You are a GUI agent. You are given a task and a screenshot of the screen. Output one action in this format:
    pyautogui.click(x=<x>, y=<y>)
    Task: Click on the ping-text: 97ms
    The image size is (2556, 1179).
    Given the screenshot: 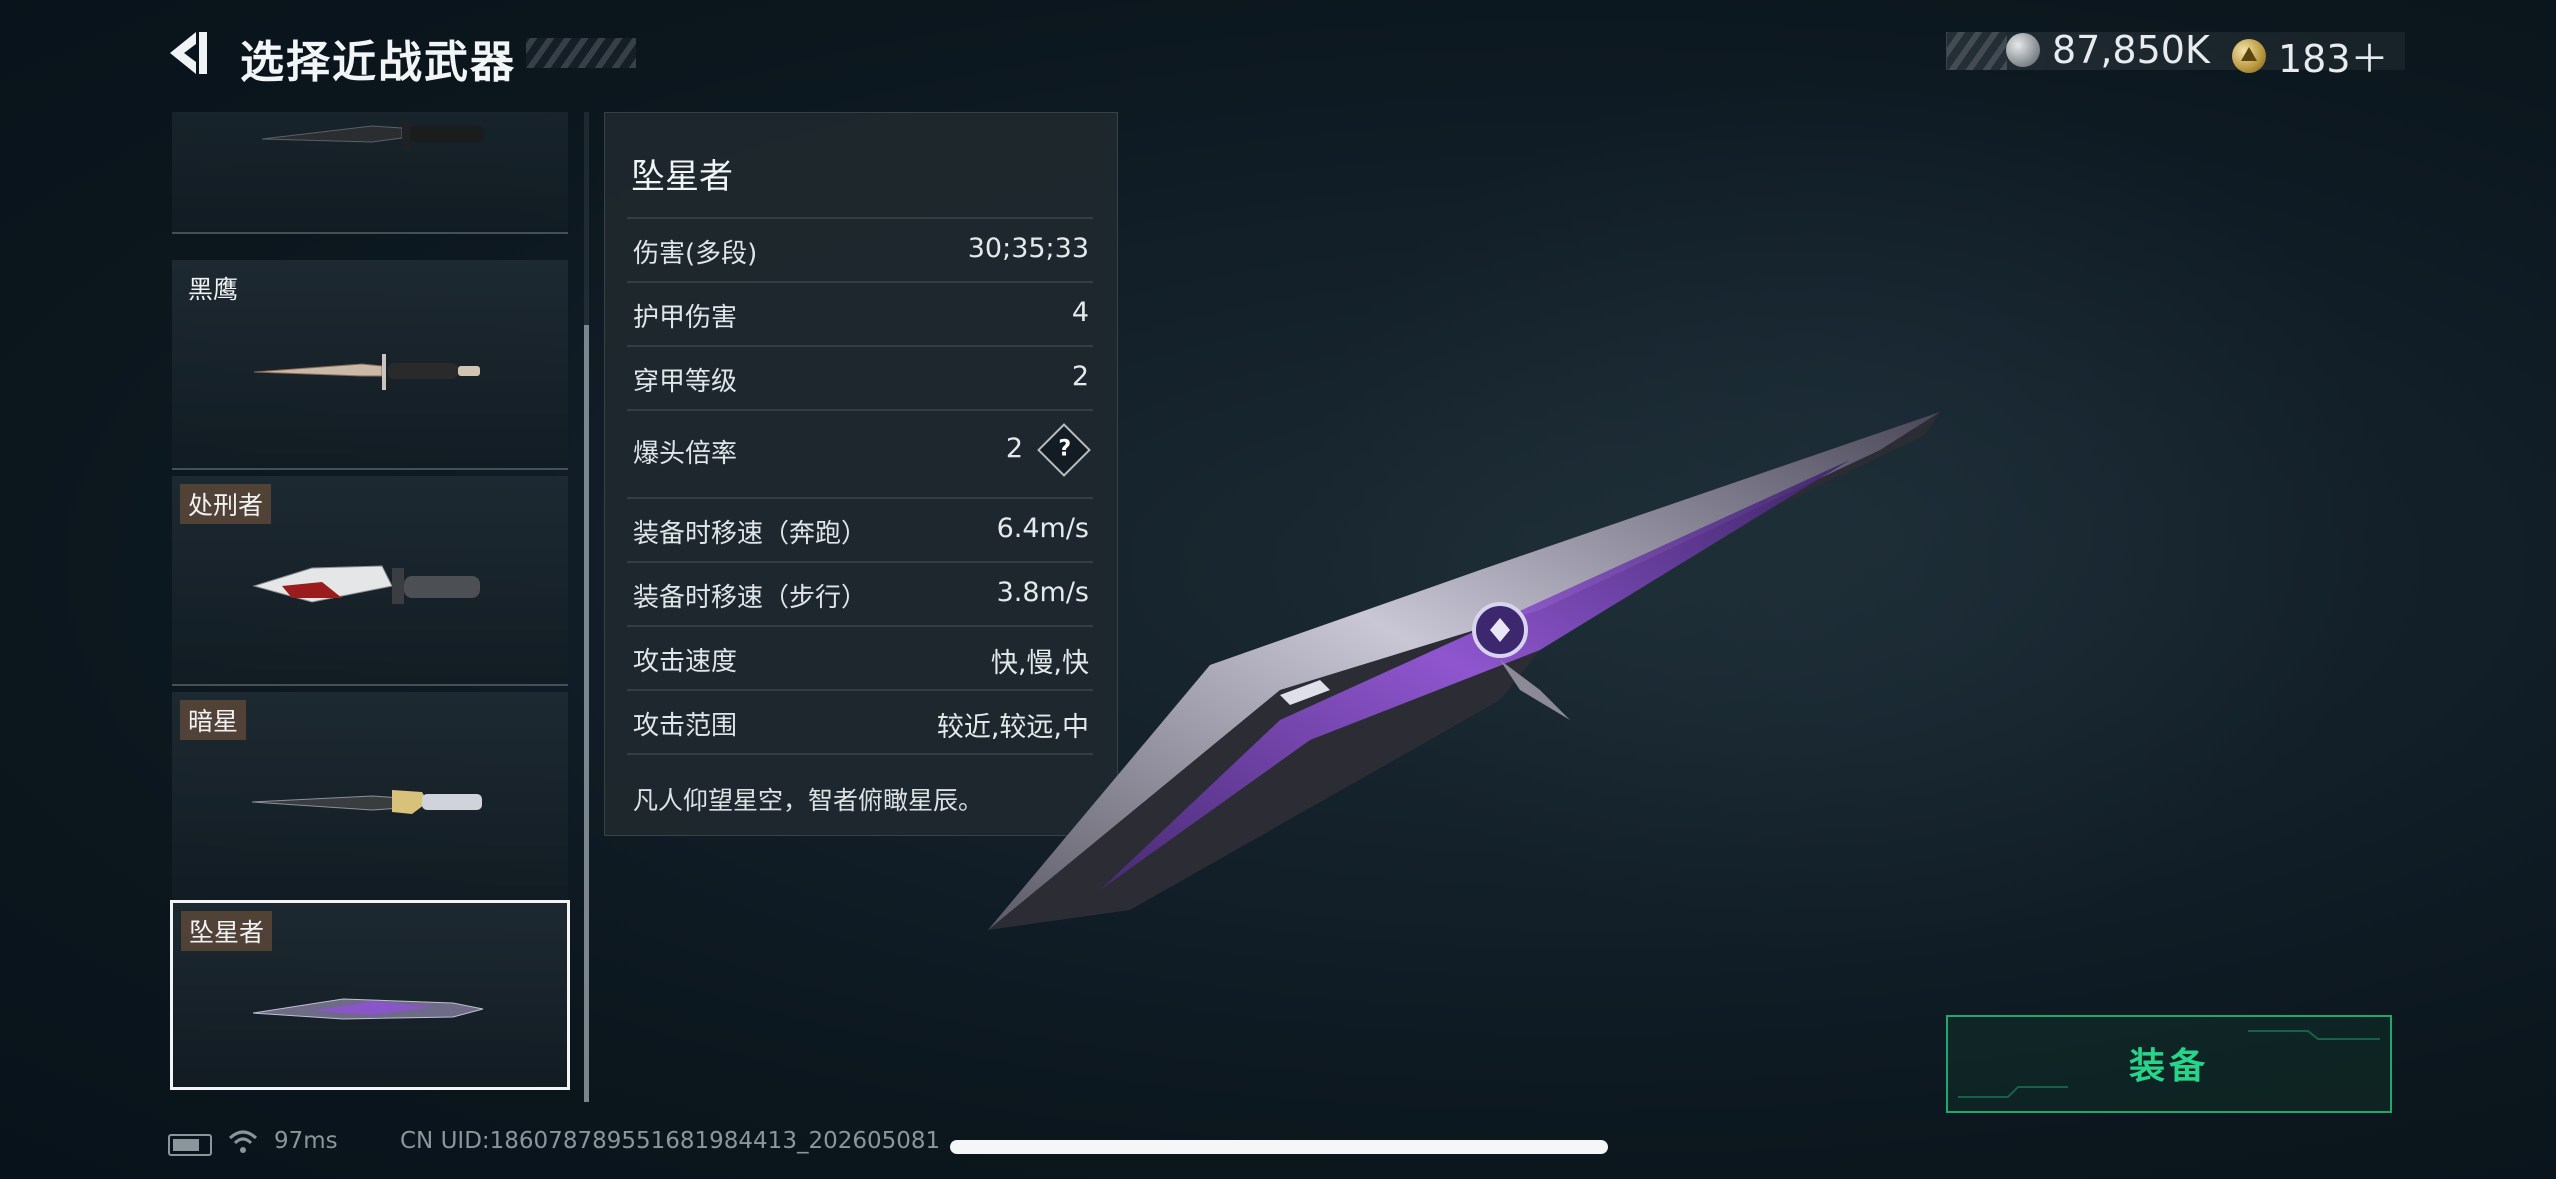 What is the action you would take?
    pyautogui.click(x=306, y=1141)
    